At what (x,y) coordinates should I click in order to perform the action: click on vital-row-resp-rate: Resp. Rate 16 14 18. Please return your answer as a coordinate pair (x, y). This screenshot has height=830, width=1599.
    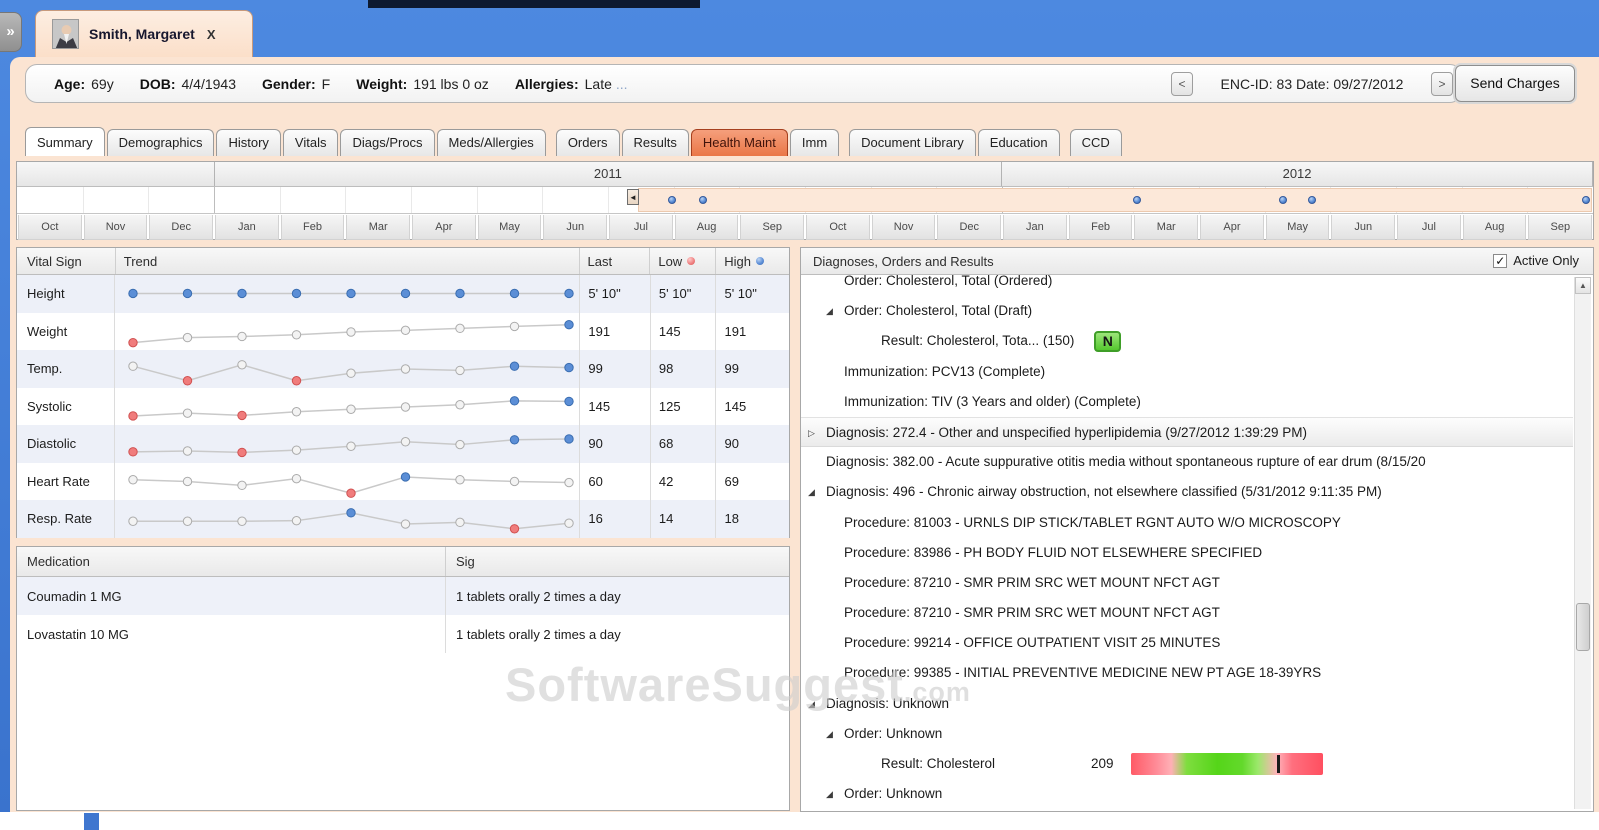
    Looking at the image, I should click on (403, 519).